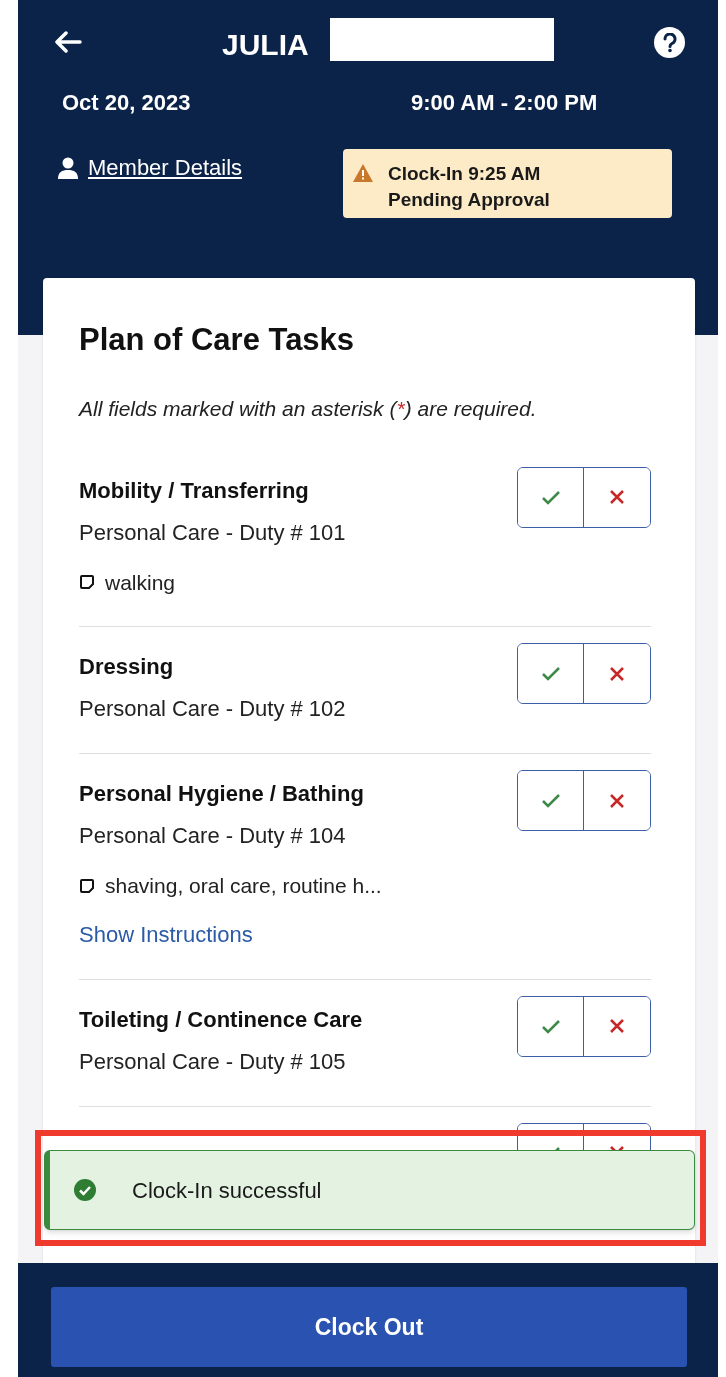  I want to click on back-button, so click(68, 42).